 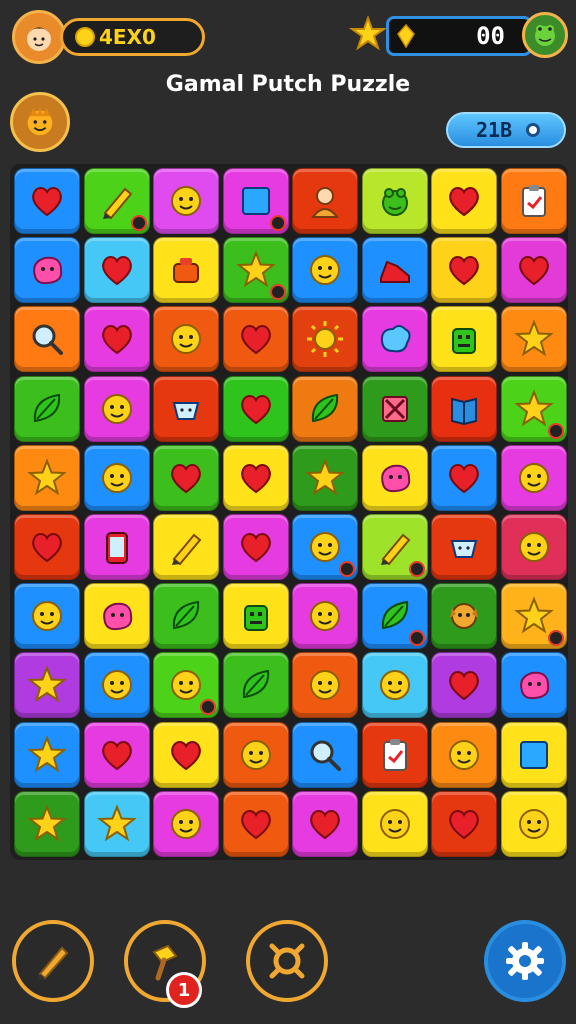 What do you see at coordinates (287, 961) in the screenshot?
I see `shuffle-tool-button` at bounding box center [287, 961].